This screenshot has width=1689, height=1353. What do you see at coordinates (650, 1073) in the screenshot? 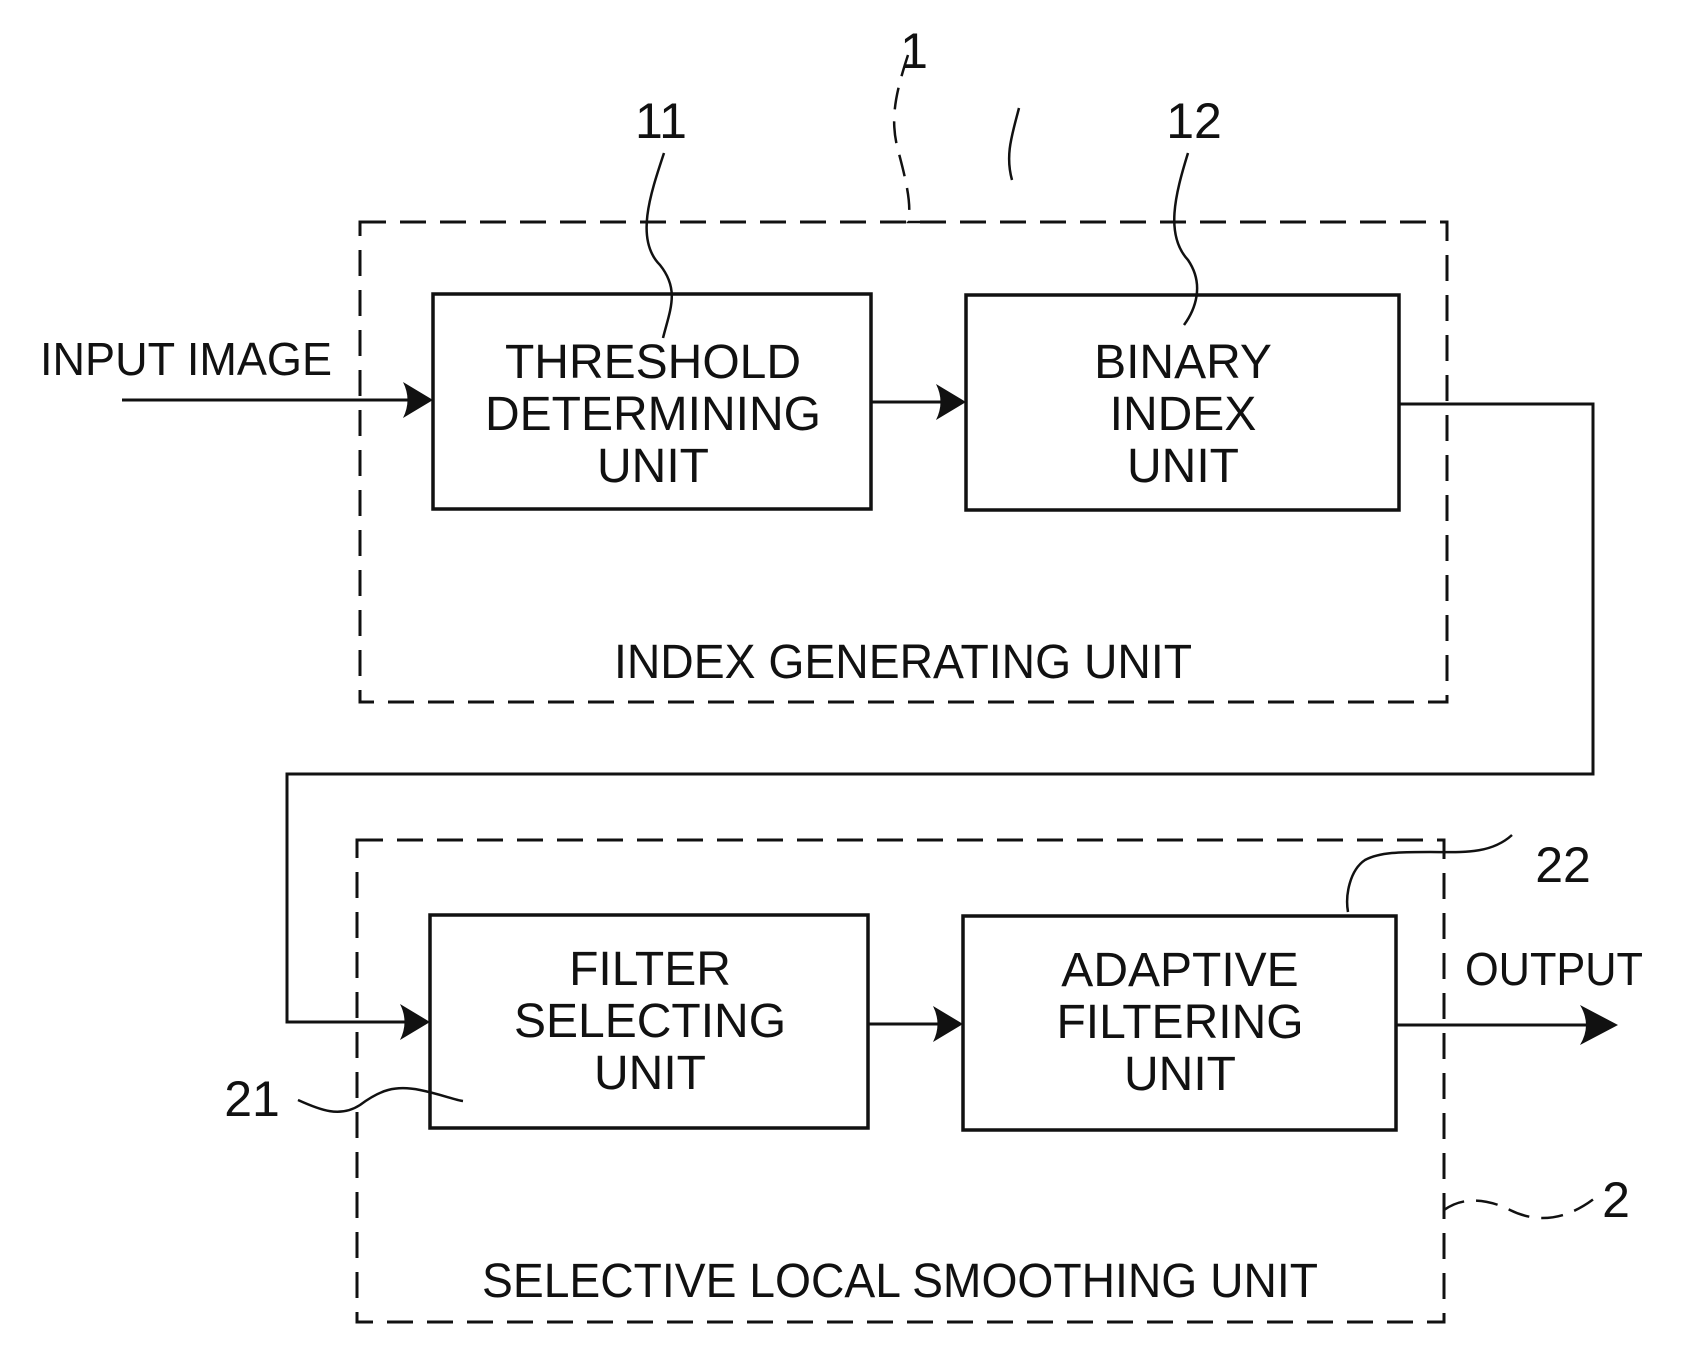
I see `block-21-line-3: UNIT` at bounding box center [650, 1073].